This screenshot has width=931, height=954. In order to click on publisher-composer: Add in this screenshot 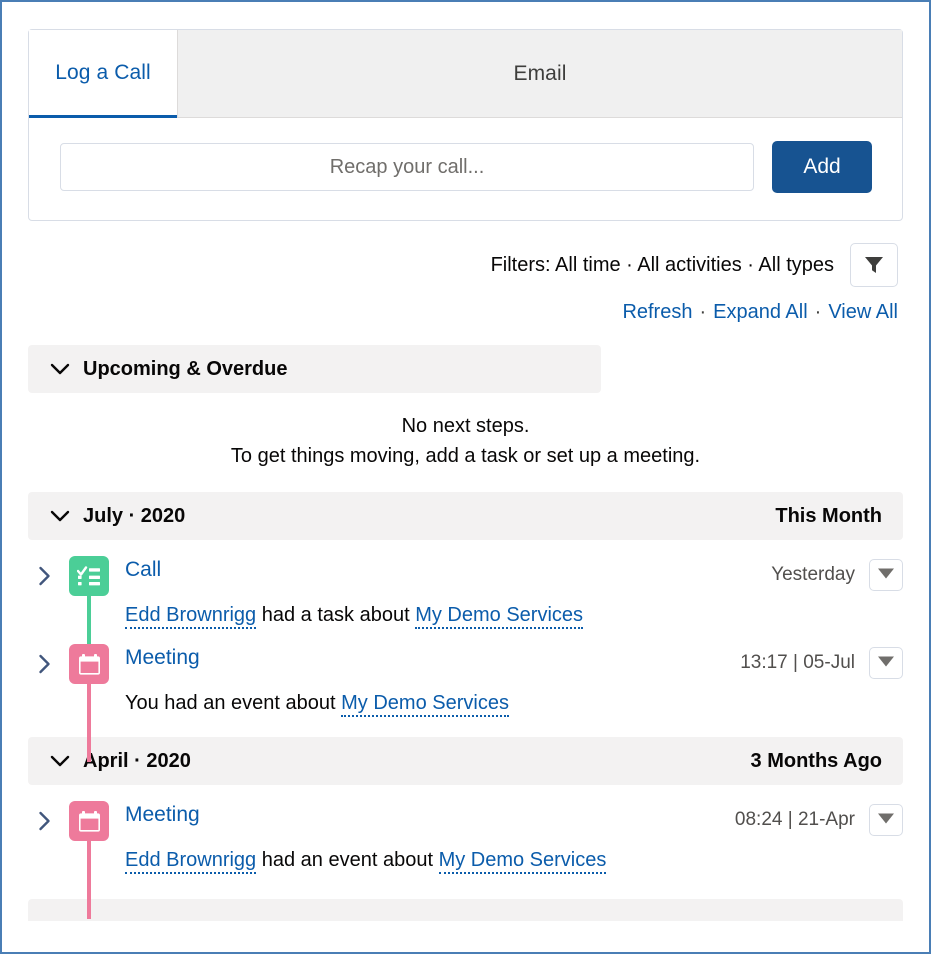, I will do `click(465, 169)`.